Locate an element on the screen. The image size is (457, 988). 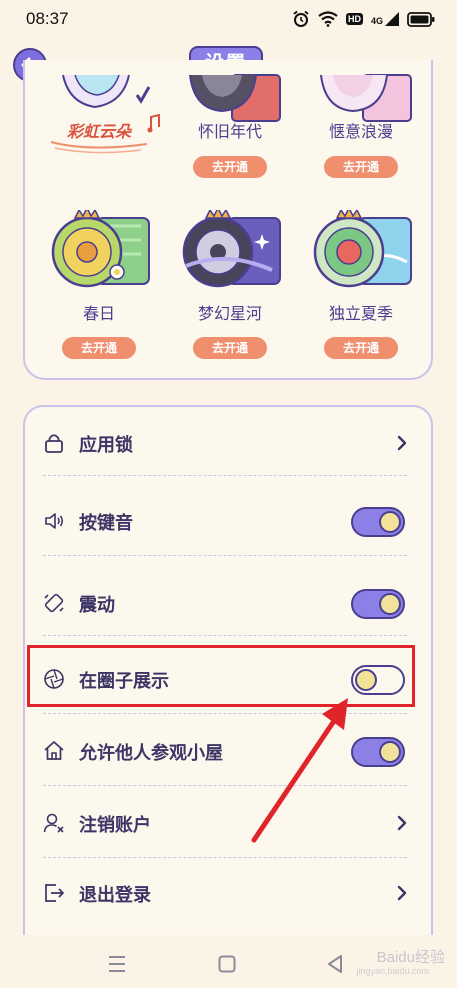
lock-icon is located at coordinates (54, 443).